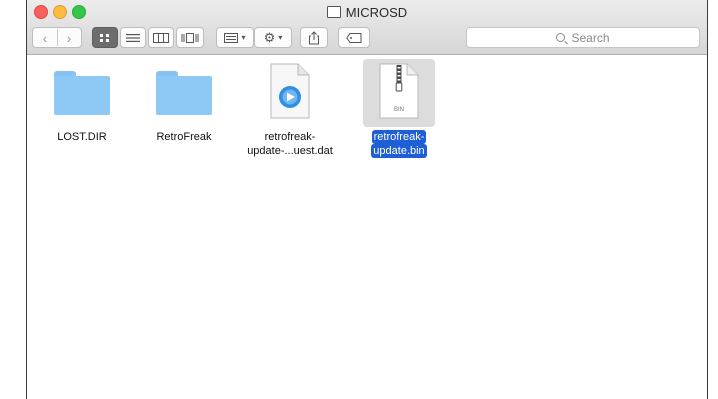  What do you see at coordinates (290, 144) in the screenshot?
I see `file-label: retrofreak- update-...uest.dat` at bounding box center [290, 144].